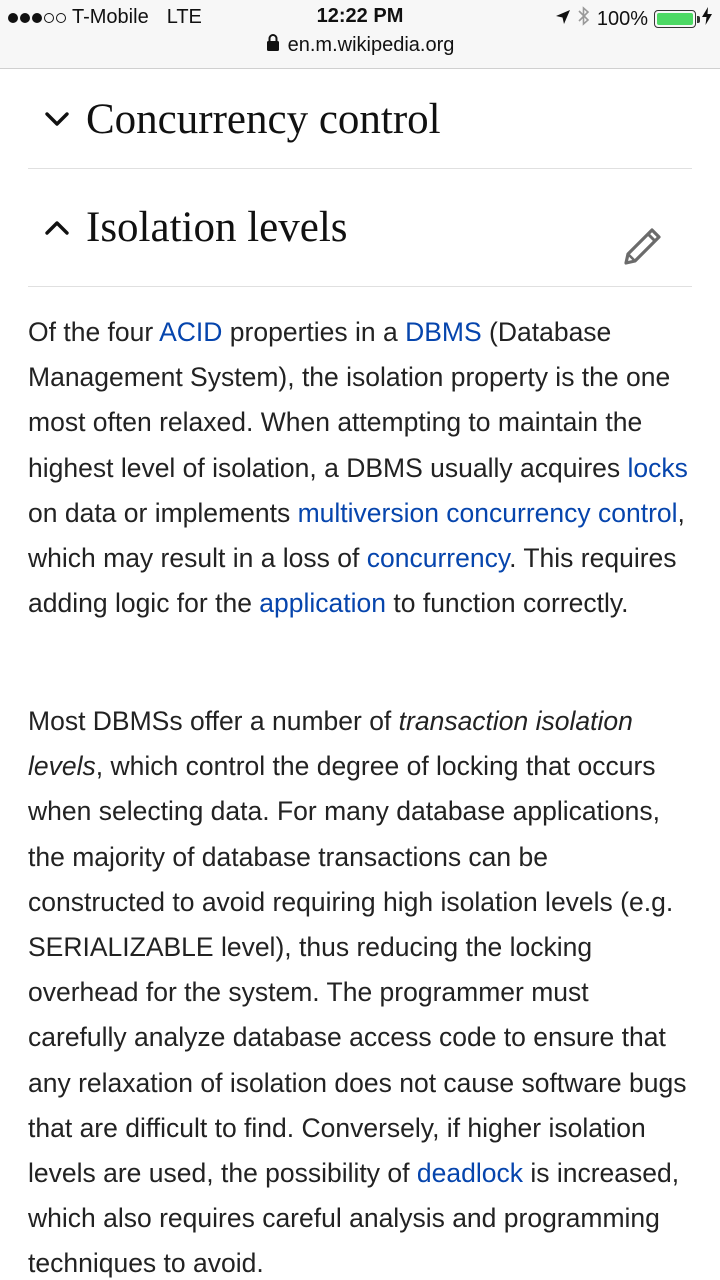 Image resolution: width=720 pixels, height=1280 pixels. I want to click on chevron-up-icon, so click(57, 228).